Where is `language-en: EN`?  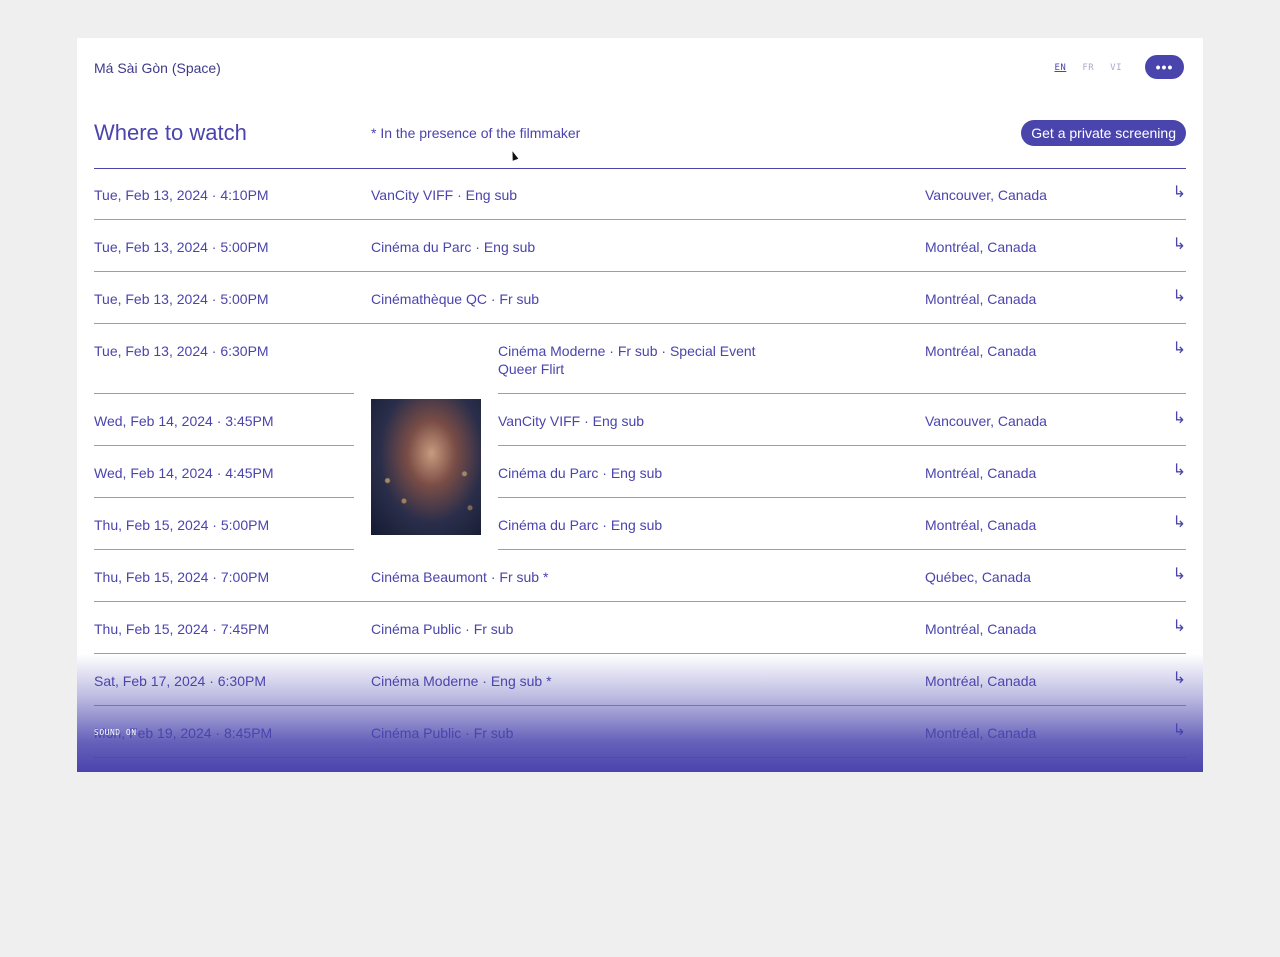
language-en: EN is located at coordinates (1060, 68).